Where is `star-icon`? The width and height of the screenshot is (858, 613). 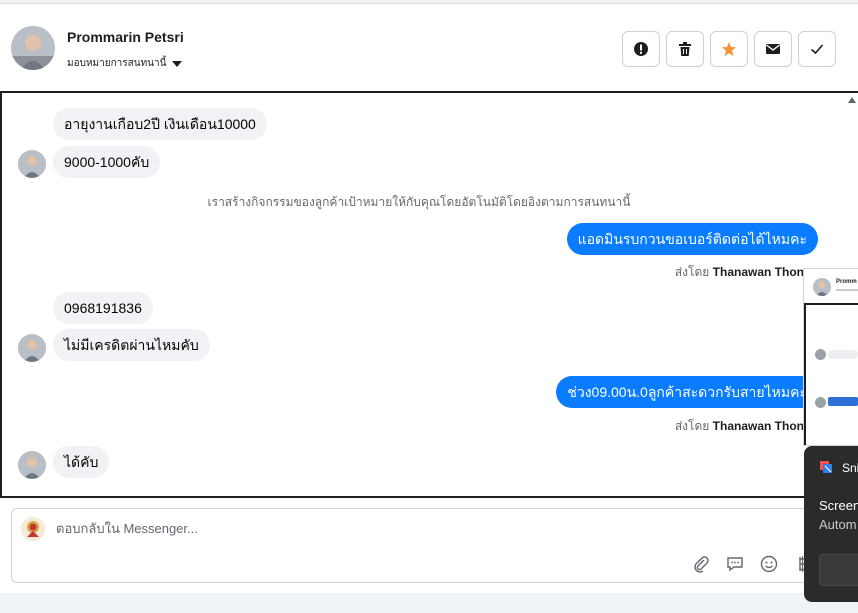
star-icon is located at coordinates (729, 49).